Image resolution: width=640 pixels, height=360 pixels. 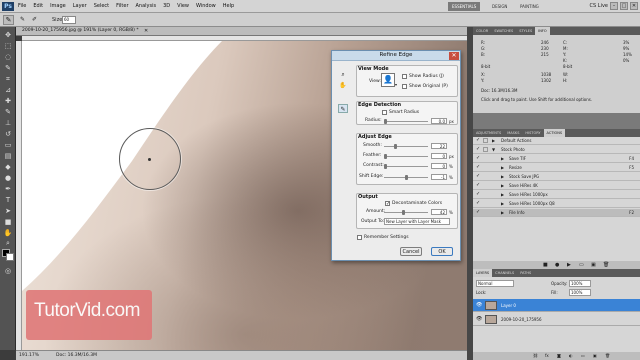 What do you see at coordinates (166, 6) in the screenshot?
I see `menu-3d: 3D` at bounding box center [166, 6].